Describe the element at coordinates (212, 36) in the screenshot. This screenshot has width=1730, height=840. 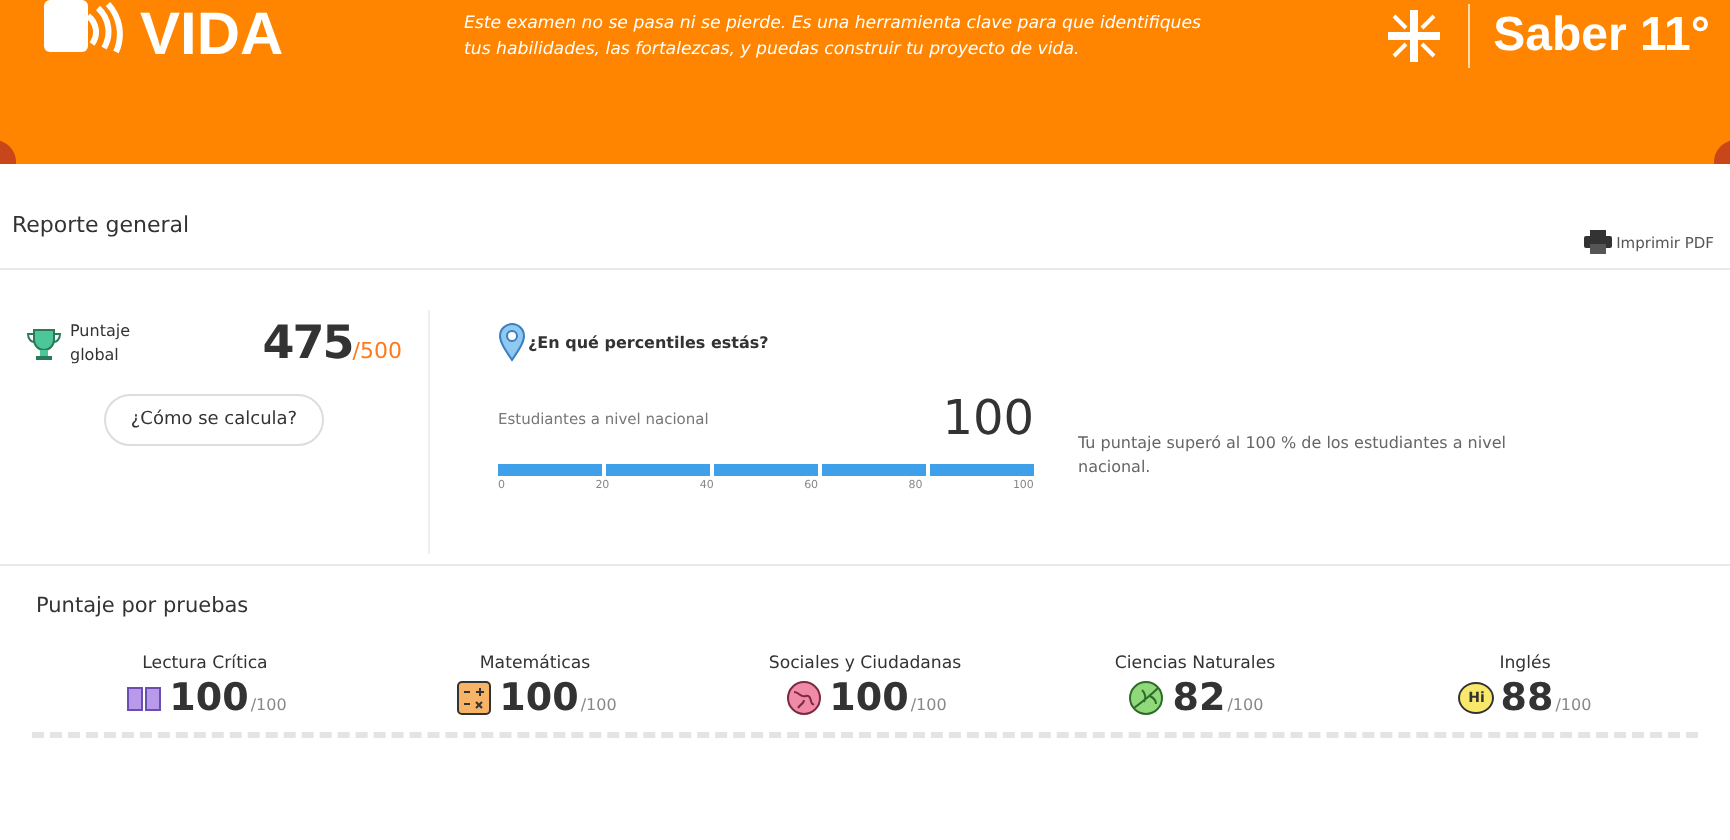
I see `logo-text: VIDA` at that location.